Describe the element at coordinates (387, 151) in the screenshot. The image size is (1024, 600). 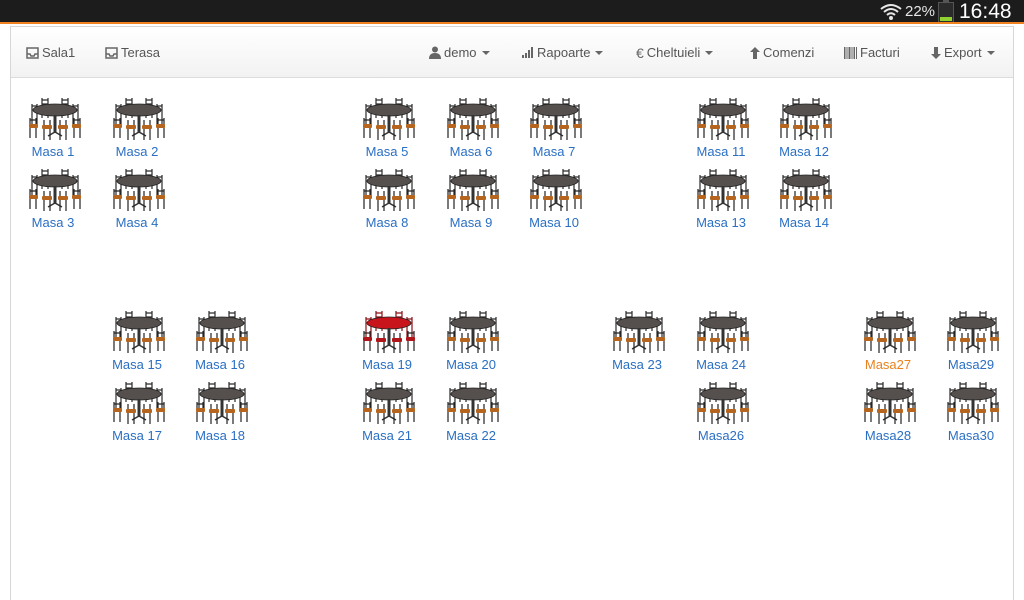
I see `table-label: Masa 5` at that location.